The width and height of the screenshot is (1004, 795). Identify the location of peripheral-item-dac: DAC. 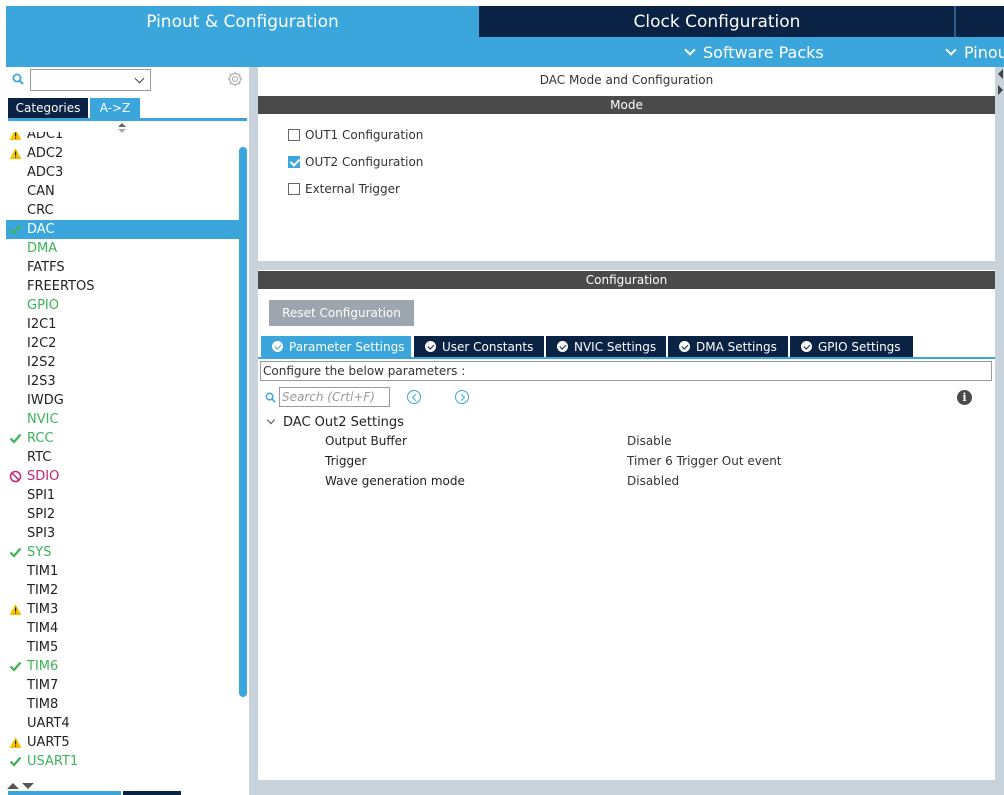
(124, 229).